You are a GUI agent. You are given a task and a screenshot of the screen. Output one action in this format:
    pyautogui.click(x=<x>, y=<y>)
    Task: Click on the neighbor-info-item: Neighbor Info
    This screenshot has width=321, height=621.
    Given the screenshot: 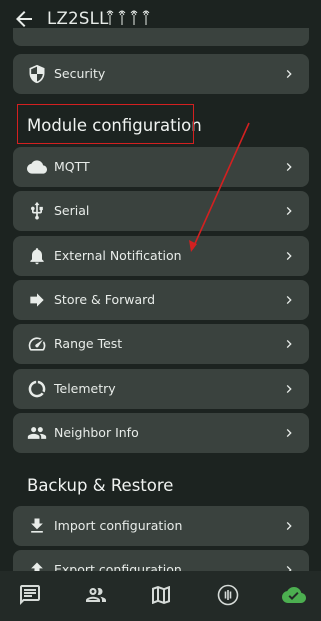 What is the action you would take?
    pyautogui.click(x=161, y=433)
    